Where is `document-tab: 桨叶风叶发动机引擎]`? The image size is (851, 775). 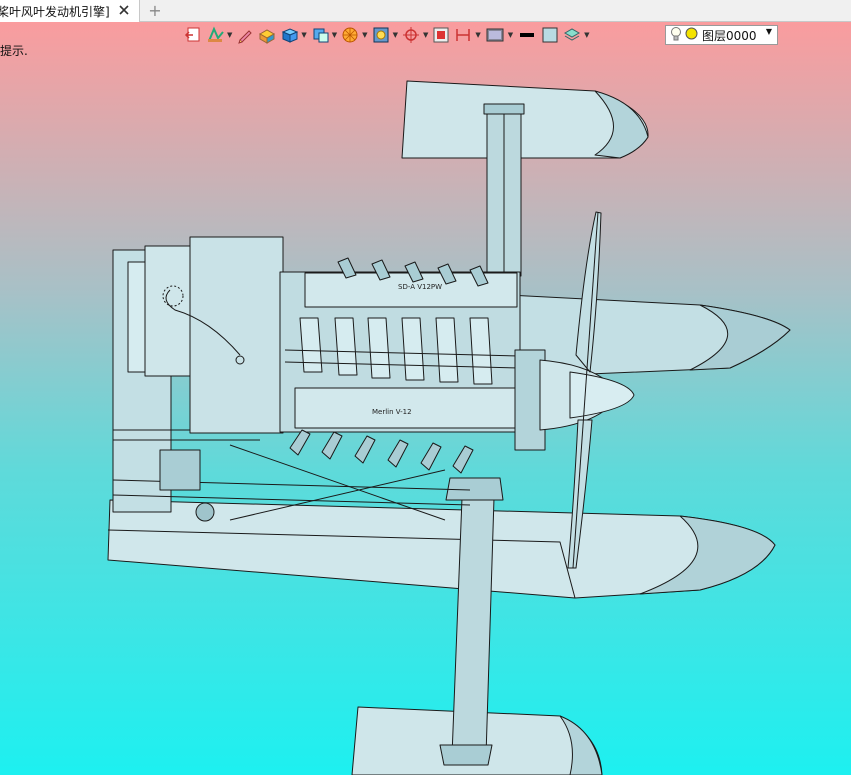 document-tab: 桨叶风叶发动机引擎] is located at coordinates (70, 11).